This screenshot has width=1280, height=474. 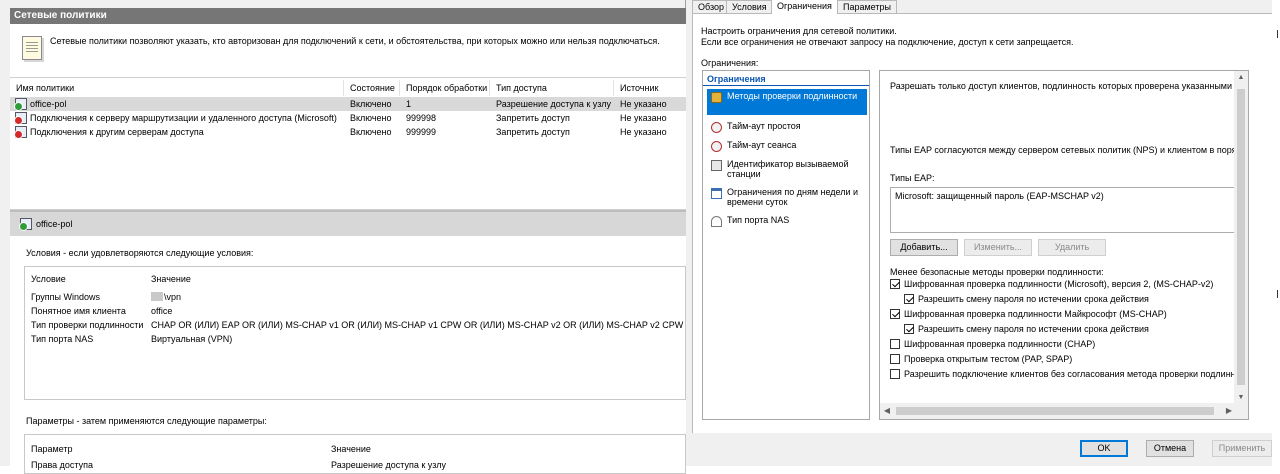 I want to click on col-header-order: Порядок обработки, so click(x=445, y=88).